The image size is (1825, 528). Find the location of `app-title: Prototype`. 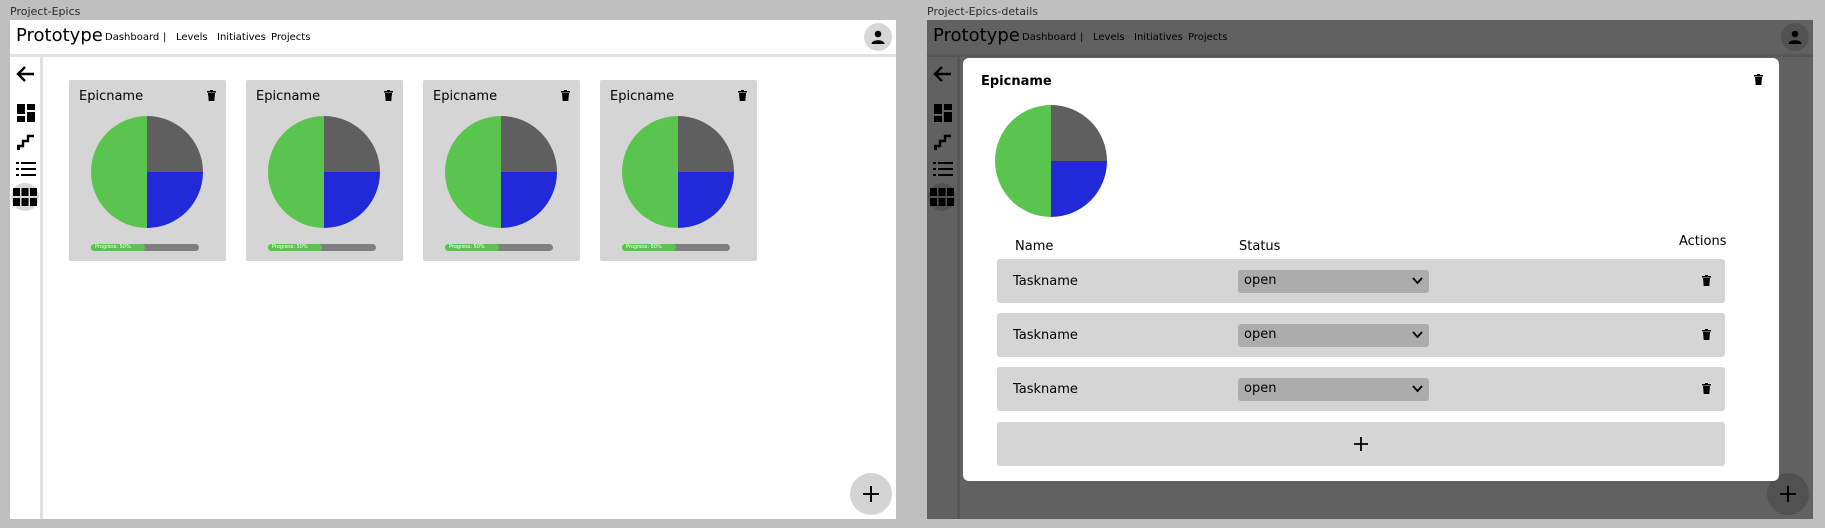

app-title: Prototype is located at coordinates (59, 35).